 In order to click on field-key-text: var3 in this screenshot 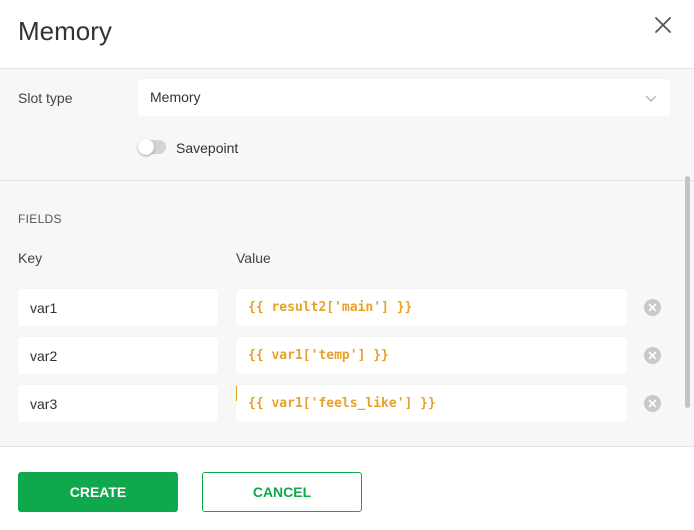, I will do `click(44, 404)`.